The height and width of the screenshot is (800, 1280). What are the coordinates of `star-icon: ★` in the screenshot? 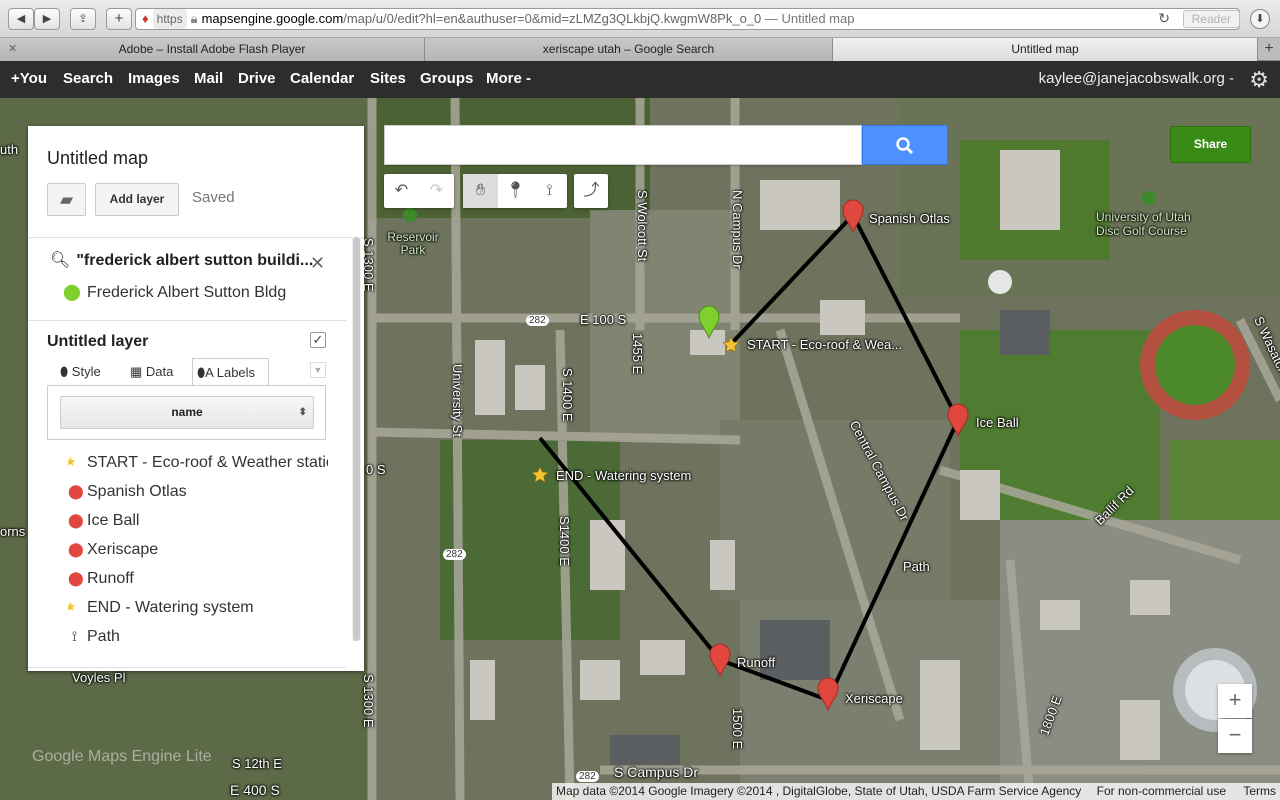 It's located at (72, 606).